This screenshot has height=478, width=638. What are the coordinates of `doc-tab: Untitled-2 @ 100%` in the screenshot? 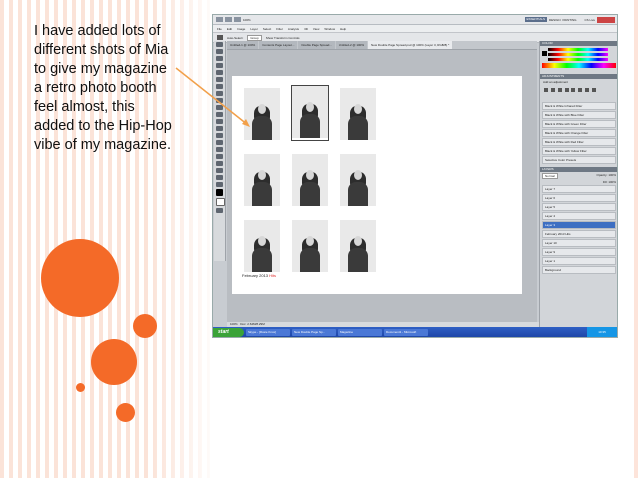 It's located at (351, 45).